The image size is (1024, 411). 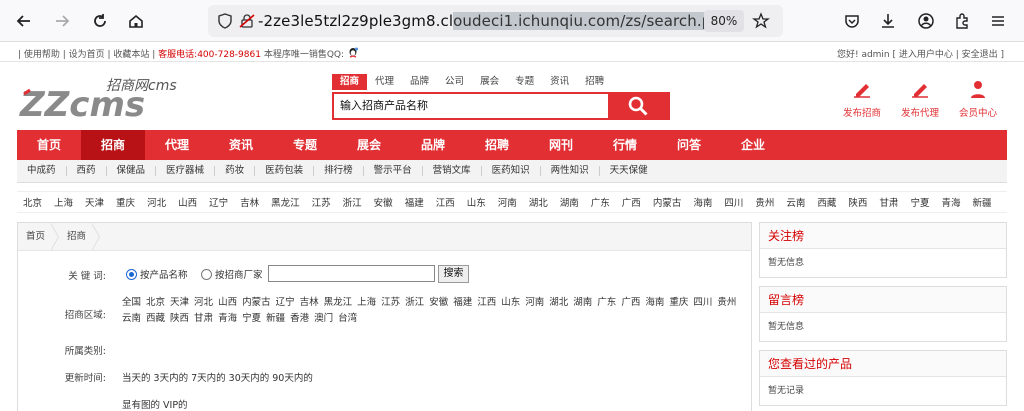 I want to click on region-link: 海南, so click(x=702, y=202).